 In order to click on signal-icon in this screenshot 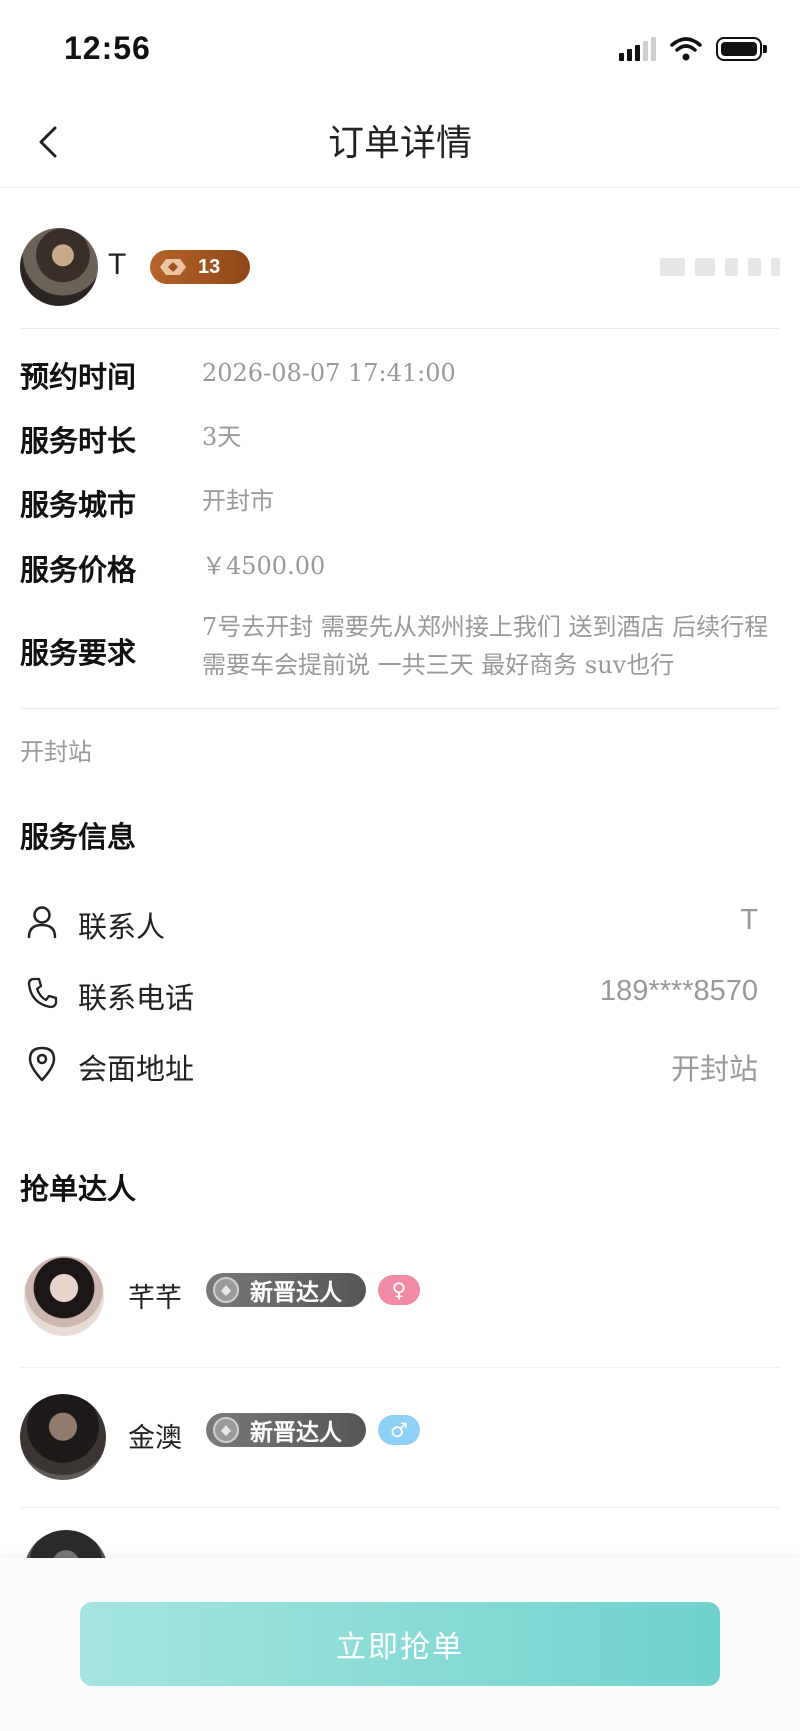, I will do `click(637, 49)`.